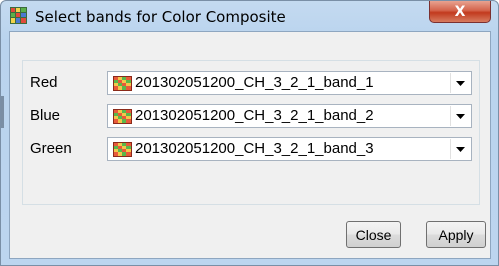  I want to click on apply-button: Apply, so click(456, 234).